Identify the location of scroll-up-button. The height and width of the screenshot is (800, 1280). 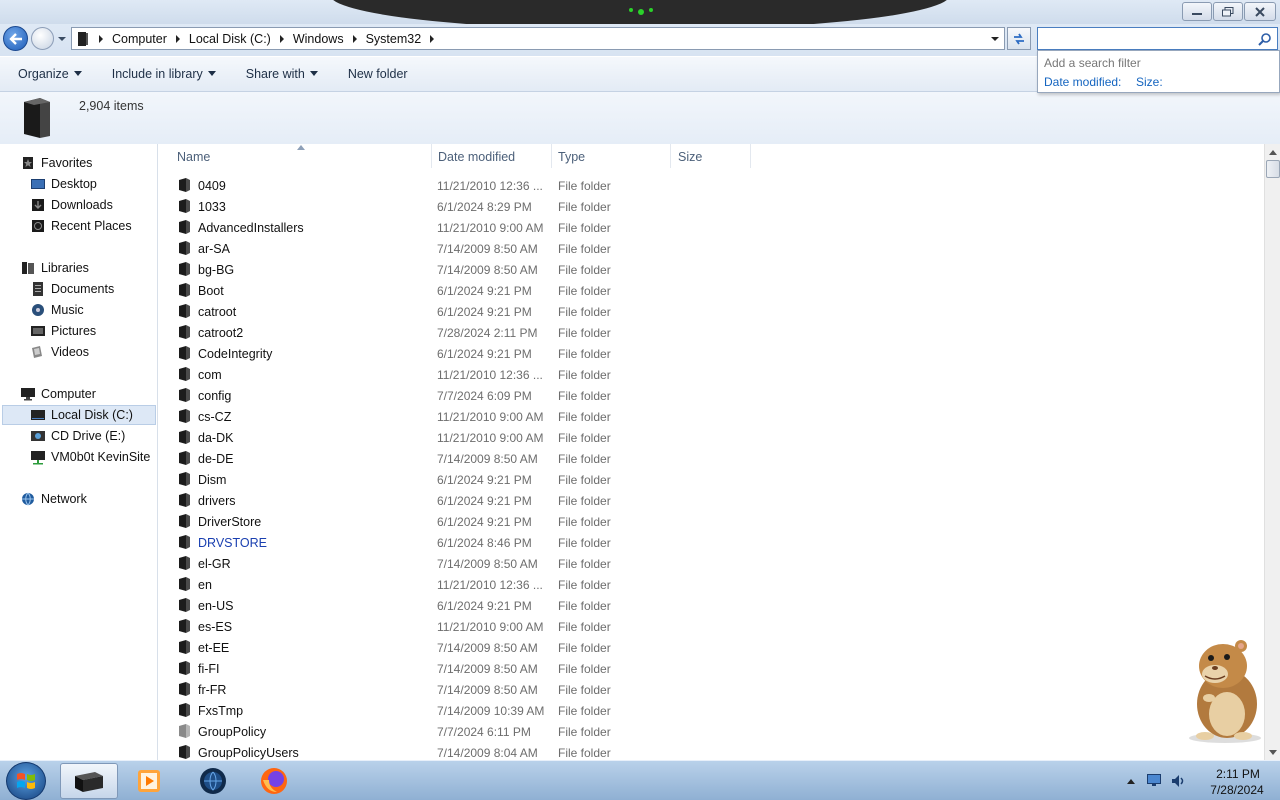
(1272, 152).